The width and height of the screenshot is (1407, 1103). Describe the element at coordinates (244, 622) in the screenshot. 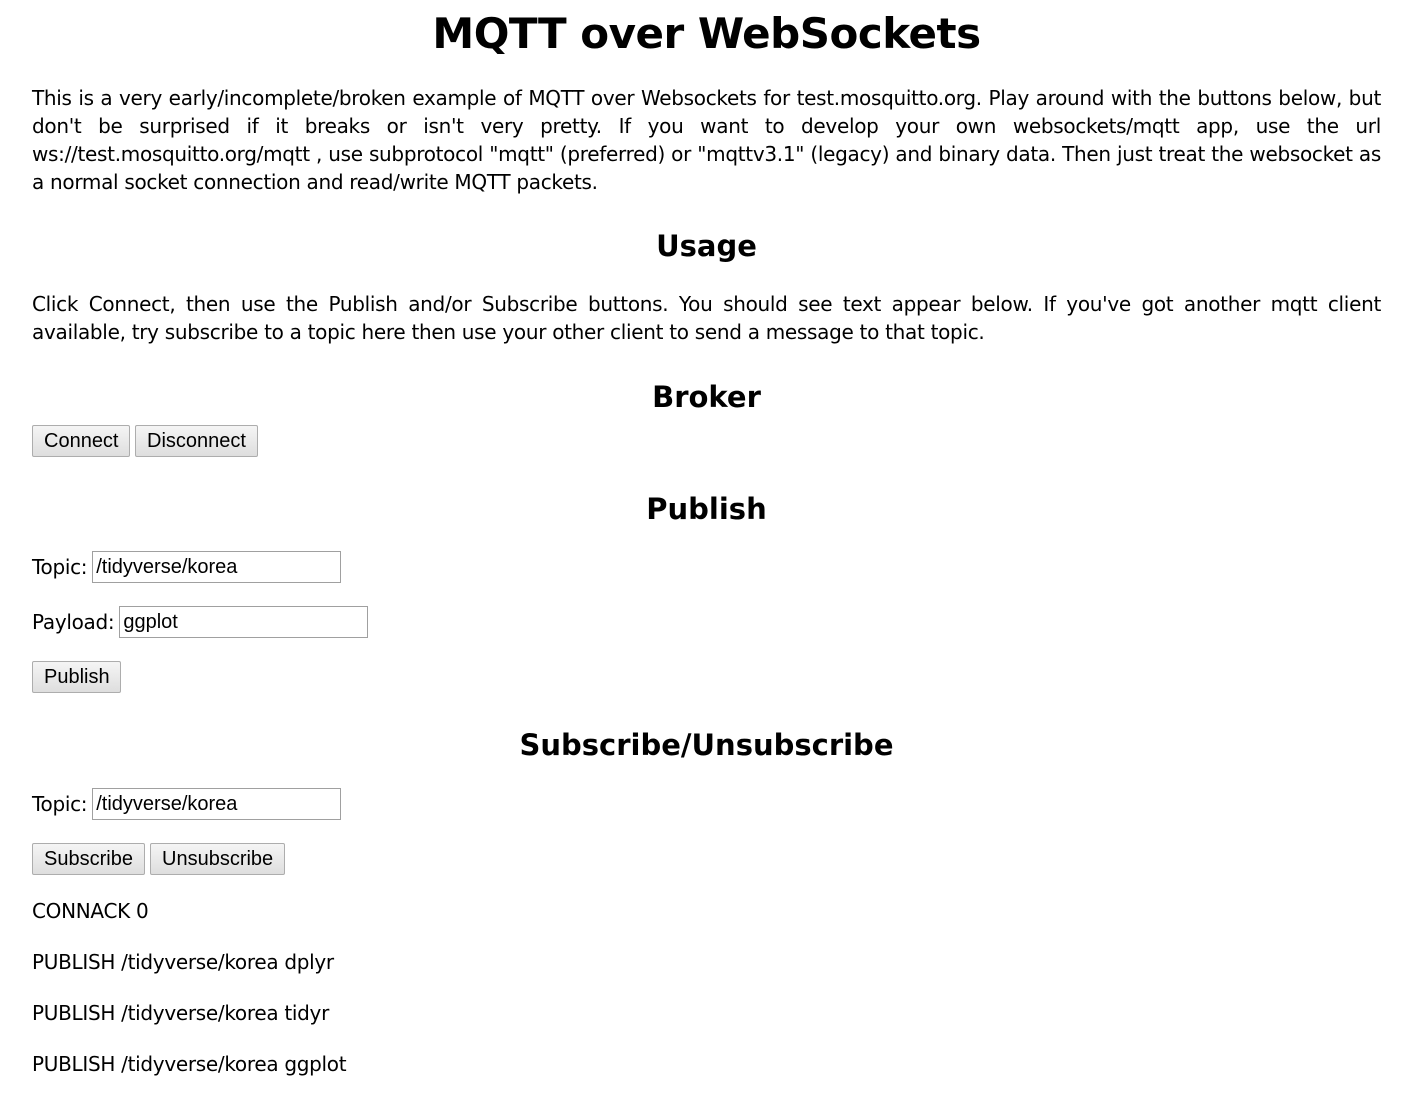

I see `publish-payload-input` at that location.